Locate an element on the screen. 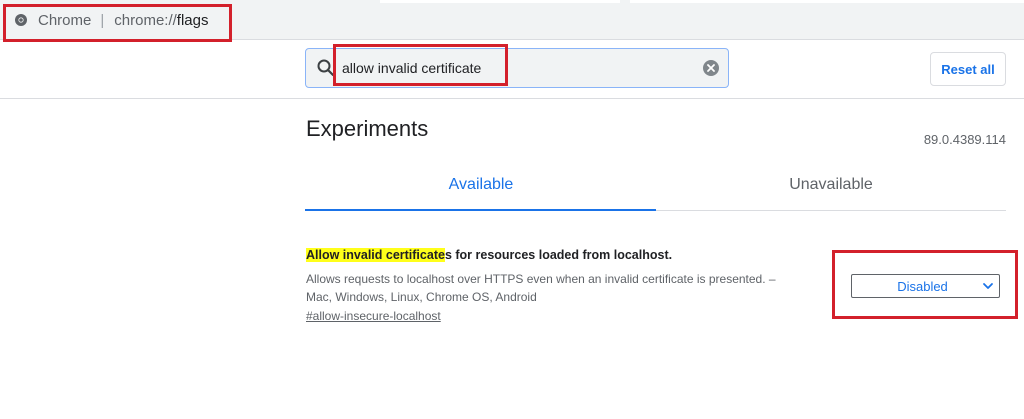  clear-icon is located at coordinates (711, 68).